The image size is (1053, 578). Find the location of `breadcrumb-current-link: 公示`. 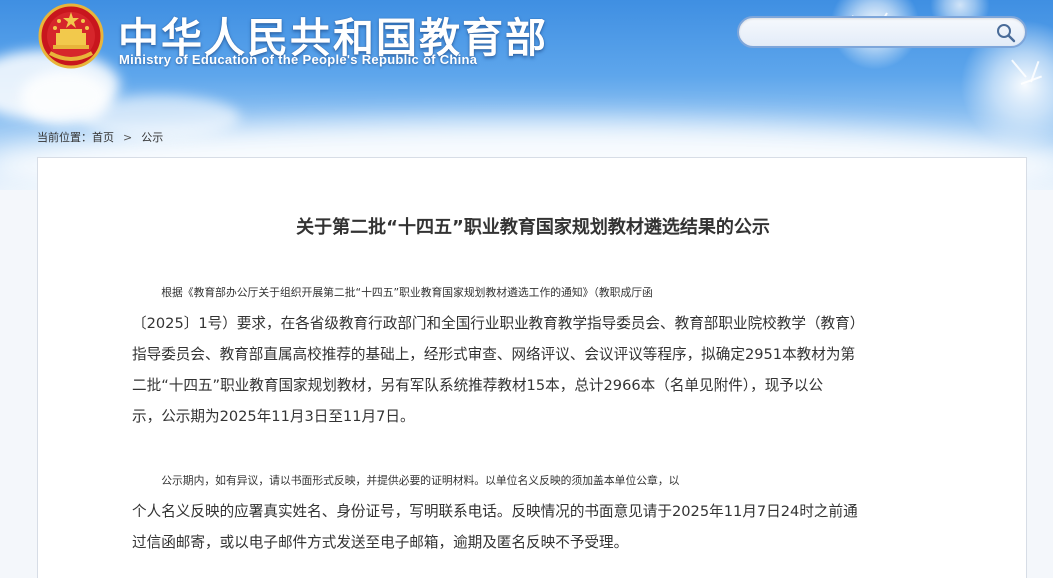

breadcrumb-current-link: 公示 is located at coordinates (152, 137).